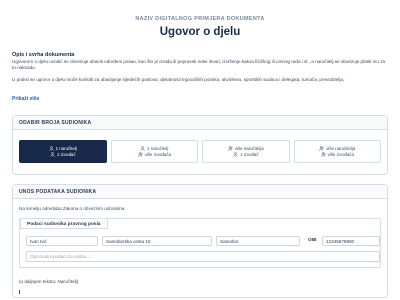 The width and height of the screenshot is (400, 300). What do you see at coordinates (25, 99) in the screenshot?
I see `show-more-link: Prikaži više` at bounding box center [25, 99].